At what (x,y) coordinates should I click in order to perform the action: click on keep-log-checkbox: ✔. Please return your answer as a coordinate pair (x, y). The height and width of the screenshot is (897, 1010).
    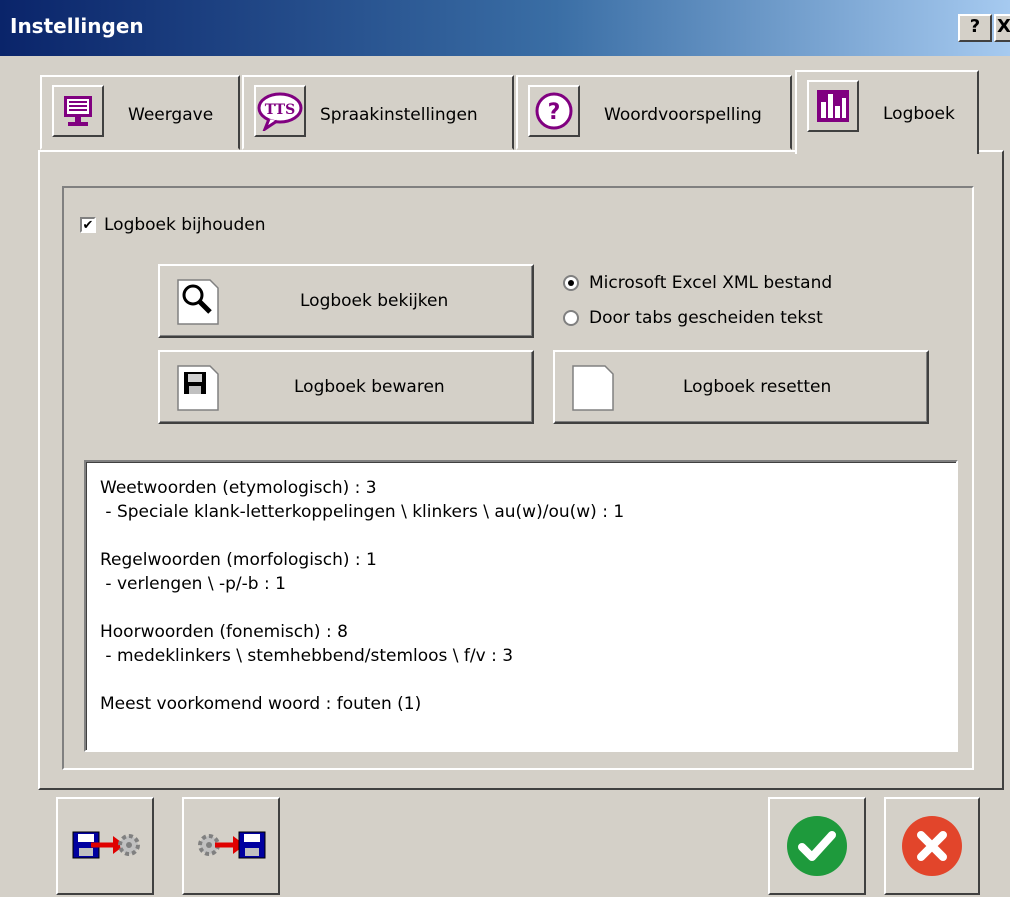
    Looking at the image, I should click on (88, 225).